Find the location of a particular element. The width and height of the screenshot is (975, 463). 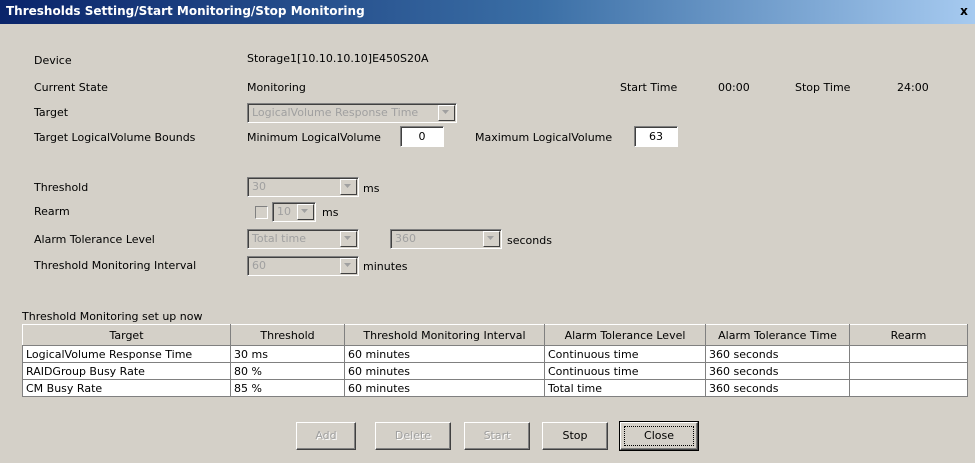

interval-select-value: 60 is located at coordinates (259, 265).